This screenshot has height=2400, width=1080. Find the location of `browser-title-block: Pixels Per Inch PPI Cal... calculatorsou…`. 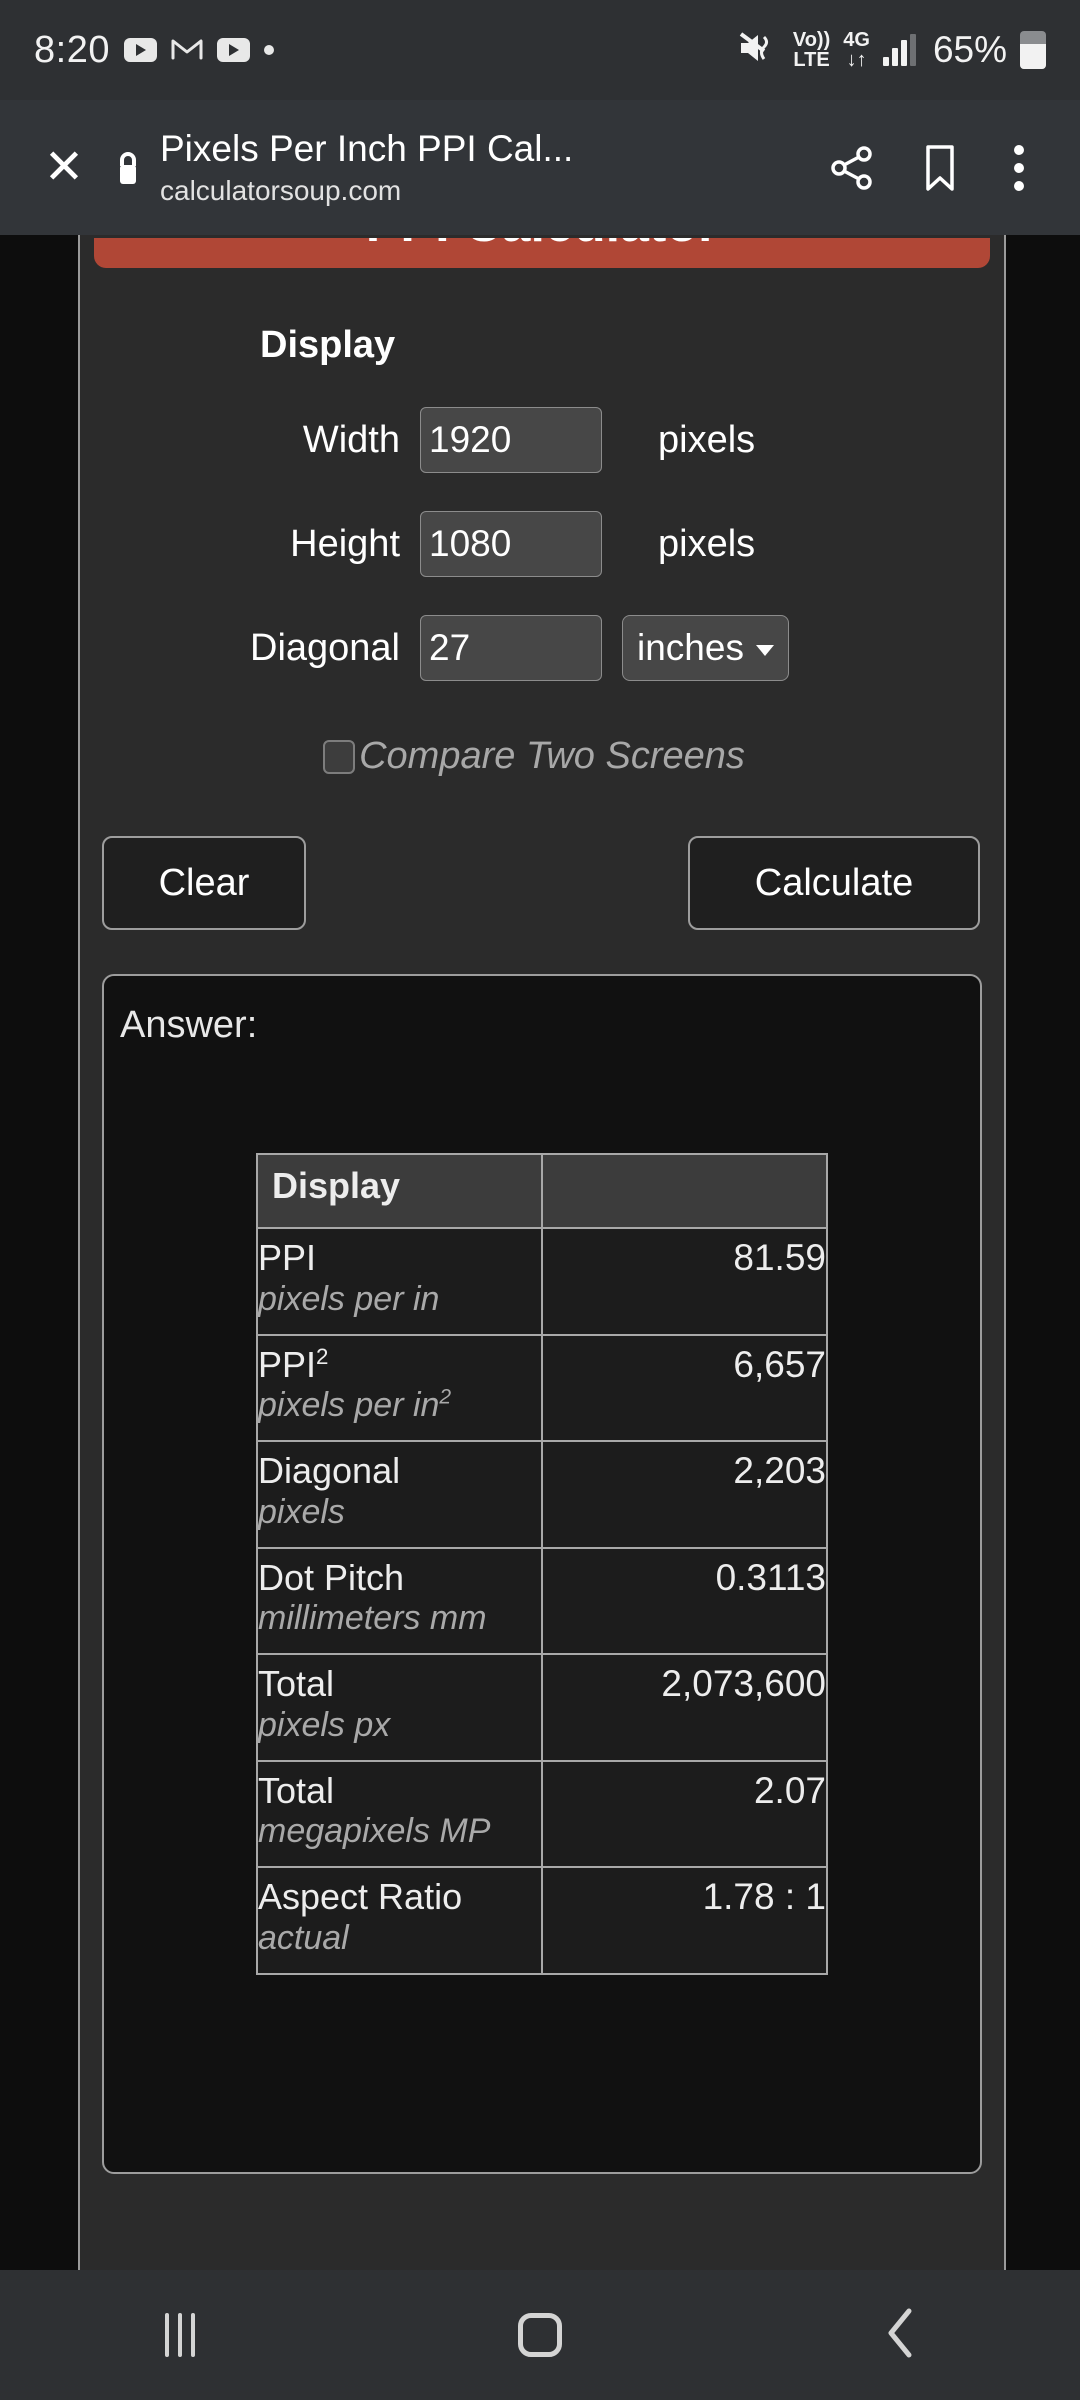

browser-title-block: Pixels Per Inch PPI Cal... calculatorsou… is located at coordinates (484, 167).